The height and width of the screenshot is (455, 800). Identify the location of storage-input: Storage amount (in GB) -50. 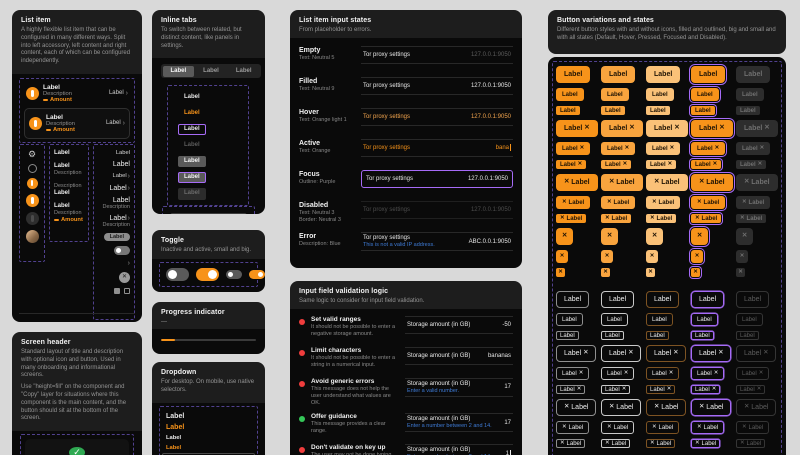
(459, 324).